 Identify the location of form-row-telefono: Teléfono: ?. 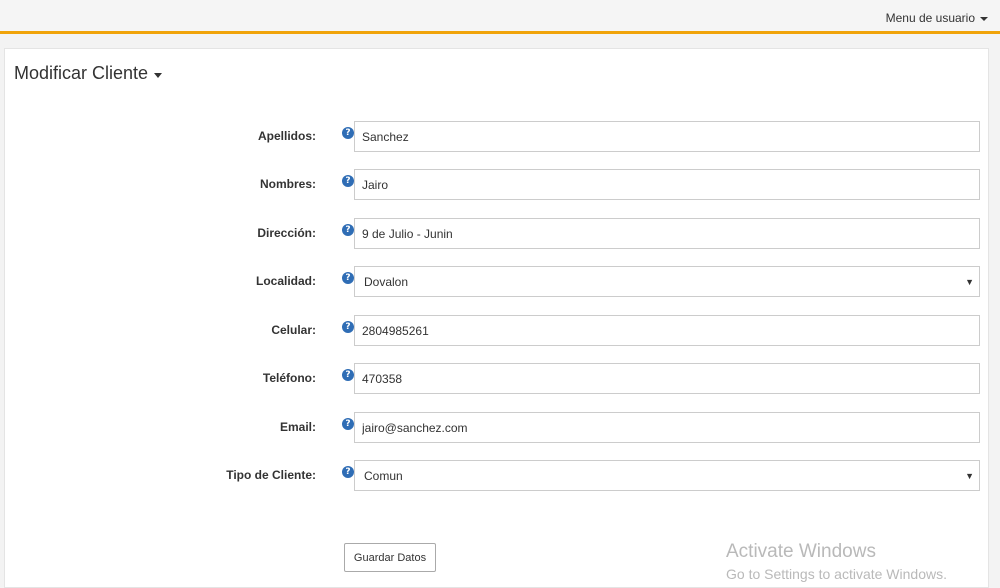
(496, 378).